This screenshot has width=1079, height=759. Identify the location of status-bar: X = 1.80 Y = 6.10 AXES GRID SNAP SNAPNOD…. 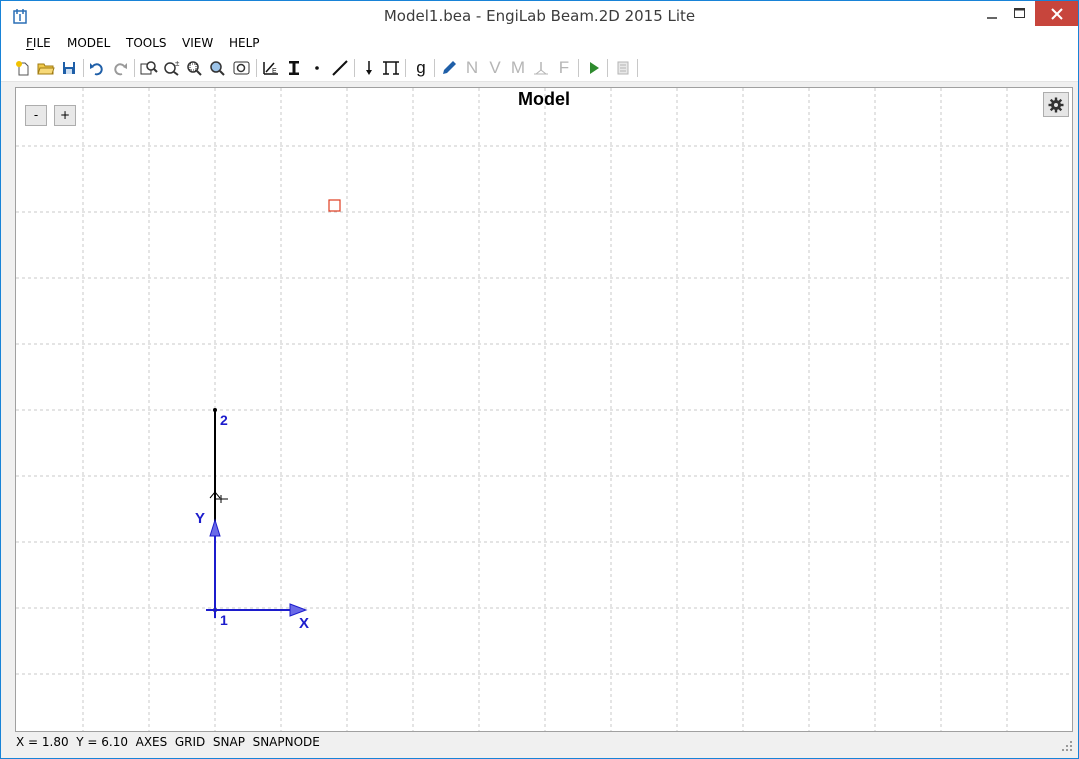
(539, 745).